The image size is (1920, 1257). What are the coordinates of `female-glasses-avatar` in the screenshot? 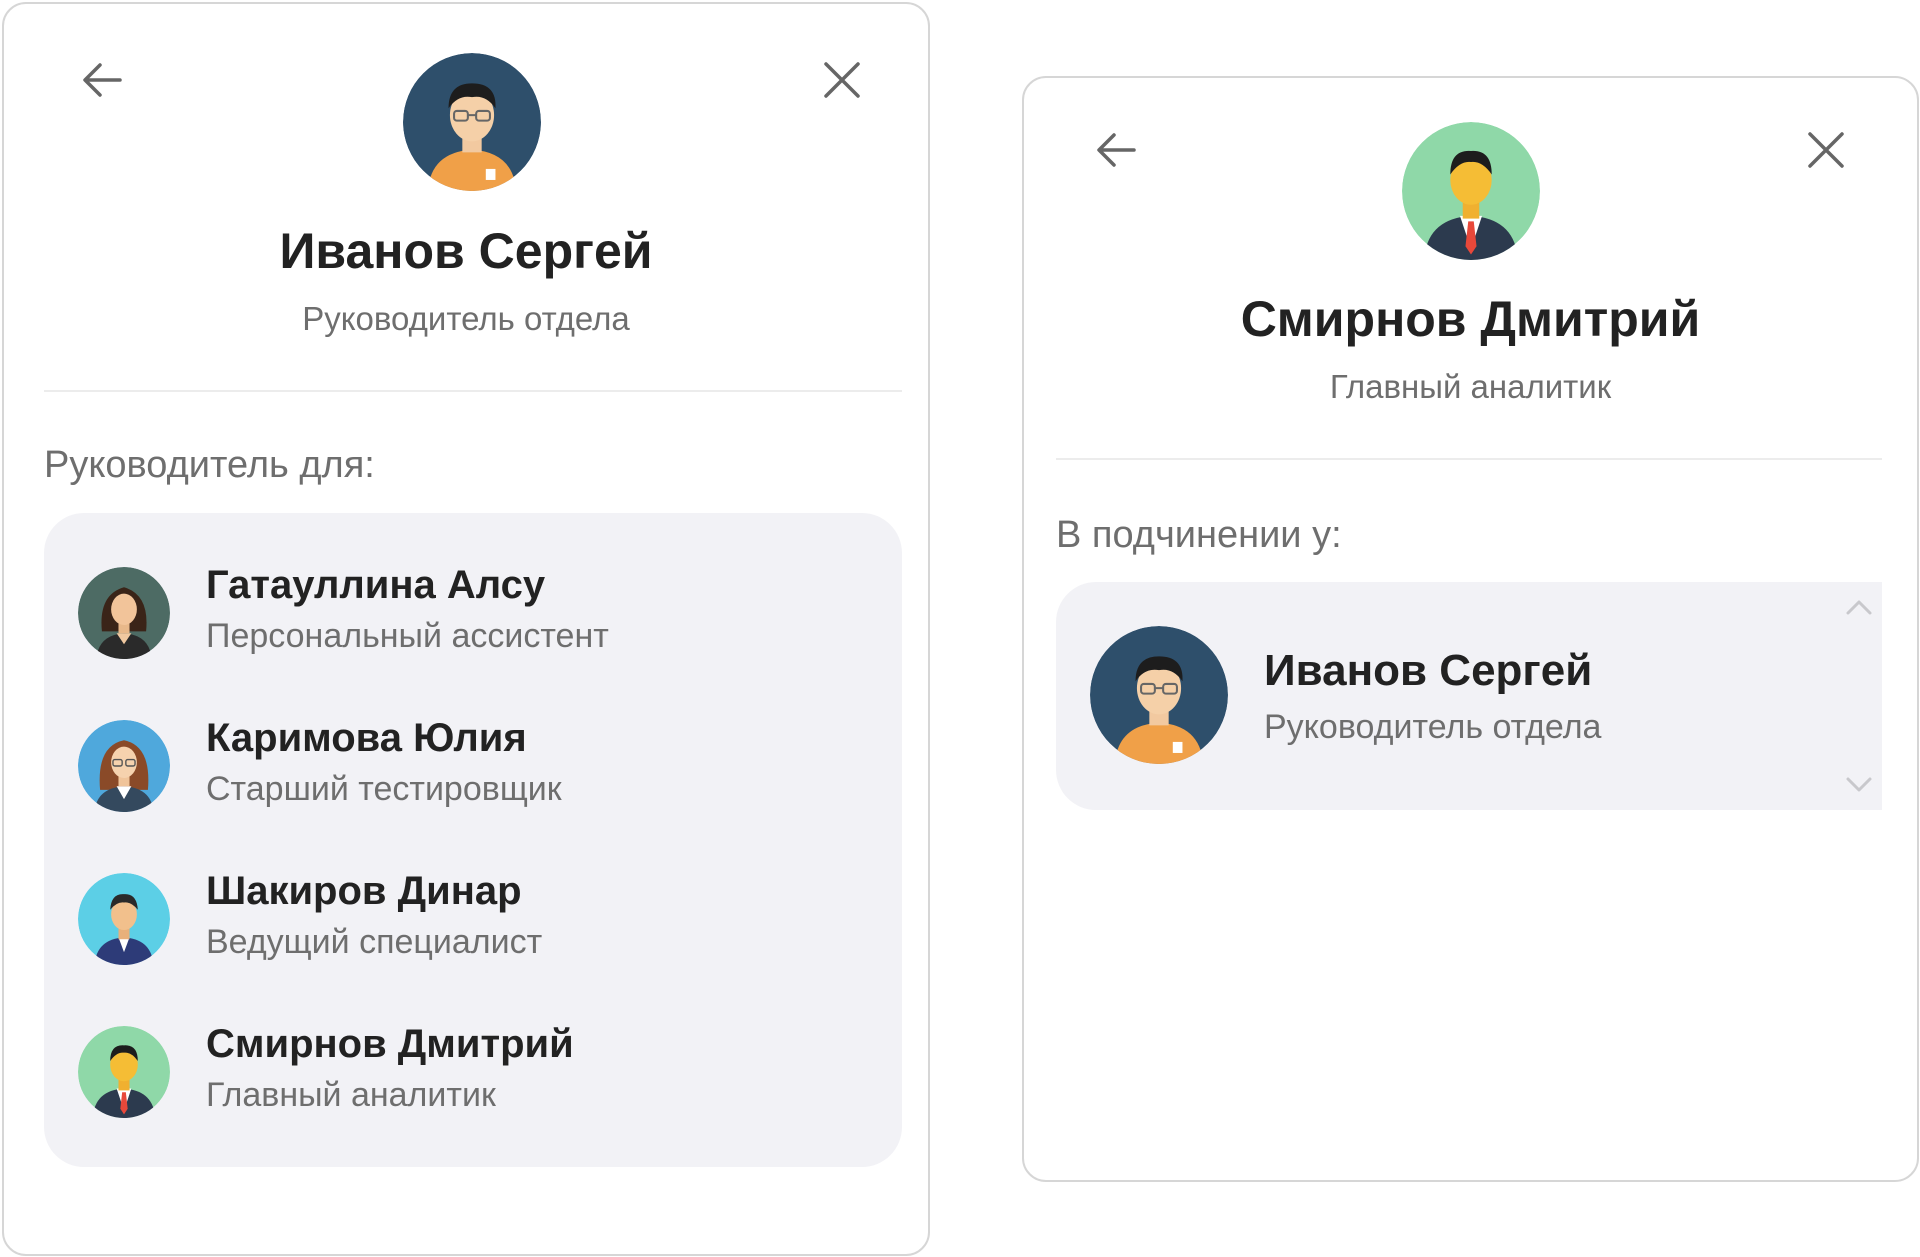 It's located at (124, 766).